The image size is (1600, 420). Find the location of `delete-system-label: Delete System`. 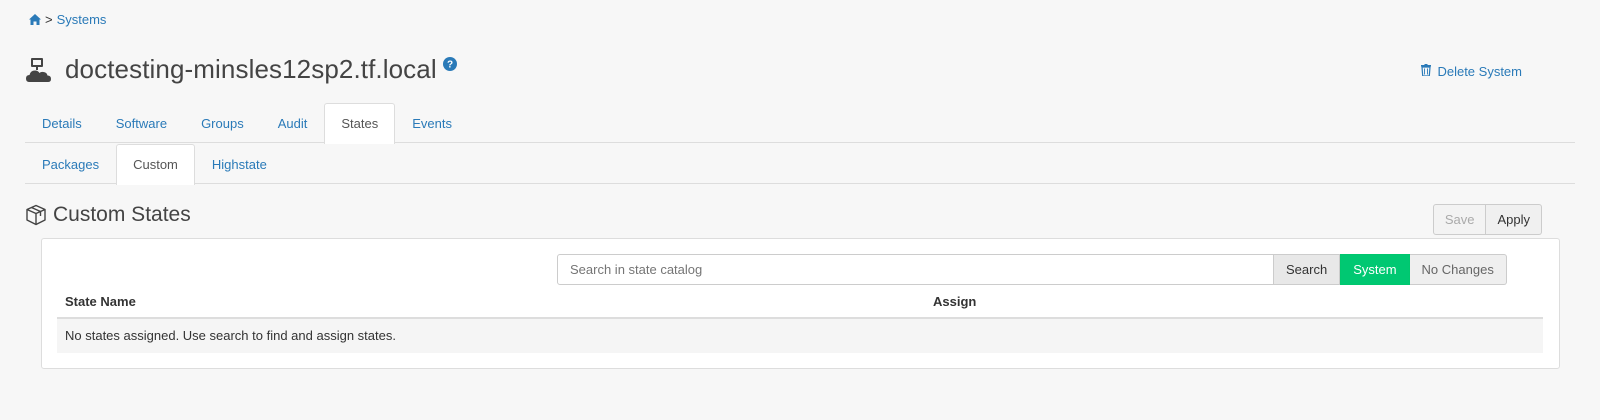

delete-system-label: Delete System is located at coordinates (1479, 71).